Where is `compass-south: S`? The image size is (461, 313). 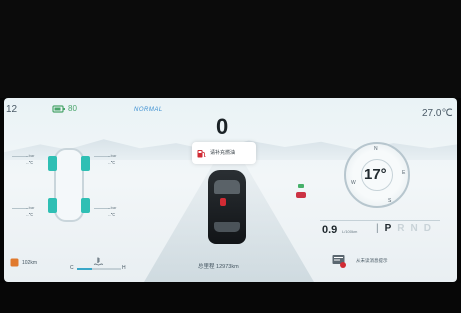
compass-south: S is located at coordinates (390, 201).